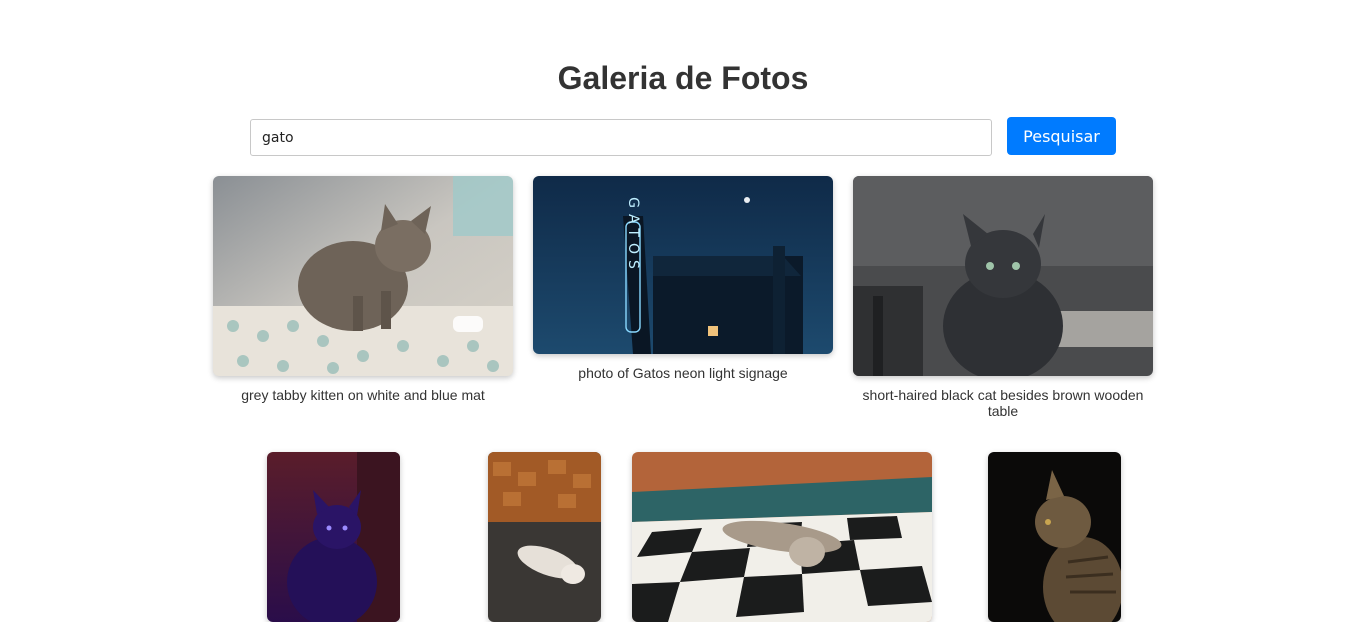 The width and height of the screenshot is (1366, 622). Describe the element at coordinates (621, 137) in the screenshot. I see `search-input` at that location.